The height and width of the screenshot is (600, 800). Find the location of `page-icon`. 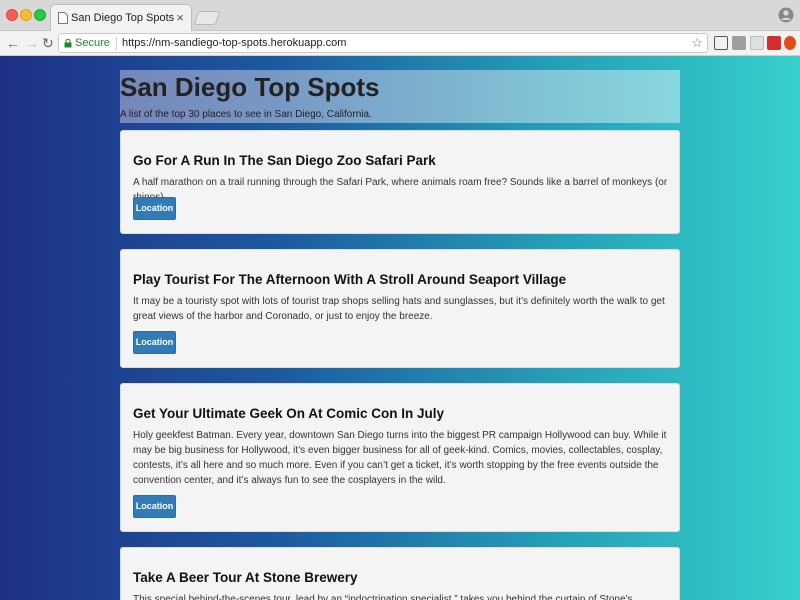

page-icon is located at coordinates (63, 18).